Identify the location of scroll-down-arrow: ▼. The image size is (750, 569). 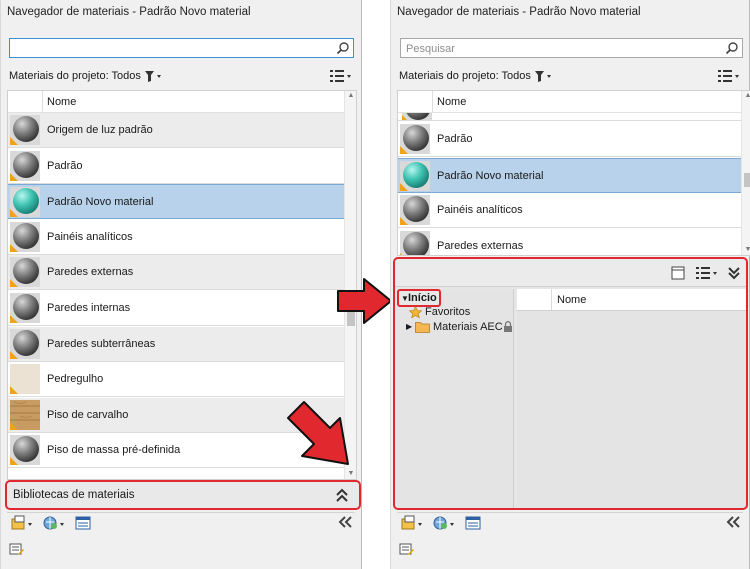
(746, 250).